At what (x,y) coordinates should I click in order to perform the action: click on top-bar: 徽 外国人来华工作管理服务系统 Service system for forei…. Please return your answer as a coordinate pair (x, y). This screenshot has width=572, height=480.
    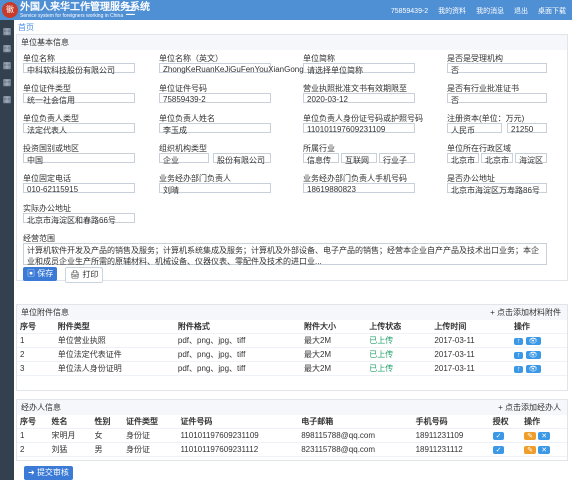
    Looking at the image, I should click on (286, 10).